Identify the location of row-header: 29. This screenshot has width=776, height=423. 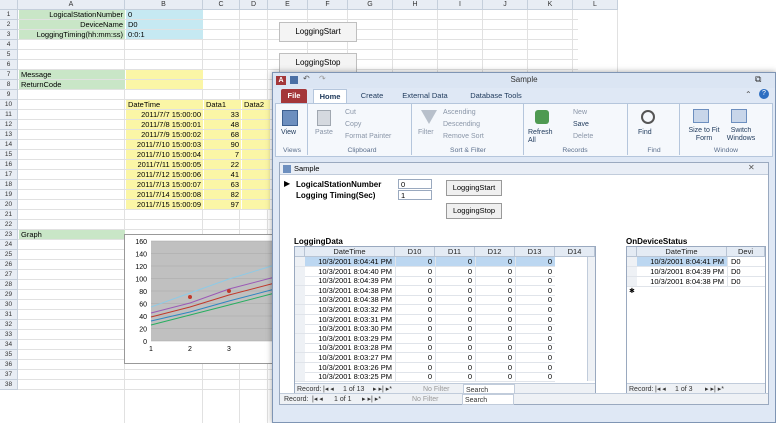
(9, 295).